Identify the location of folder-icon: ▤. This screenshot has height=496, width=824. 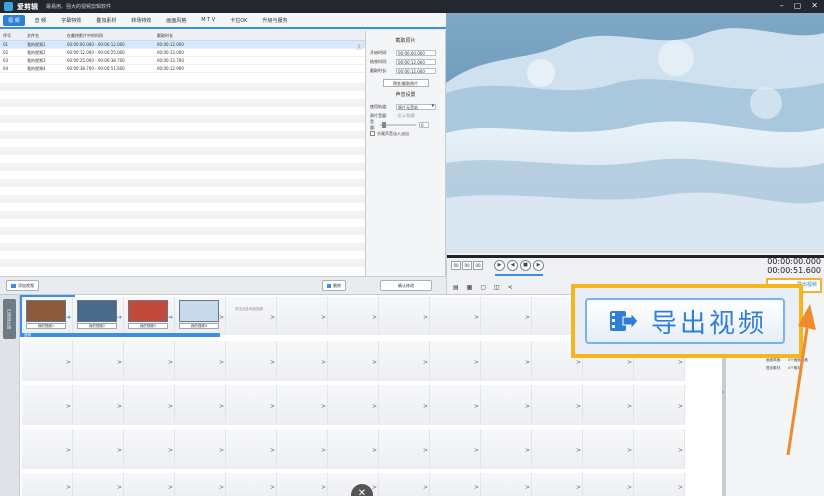
(456, 287).